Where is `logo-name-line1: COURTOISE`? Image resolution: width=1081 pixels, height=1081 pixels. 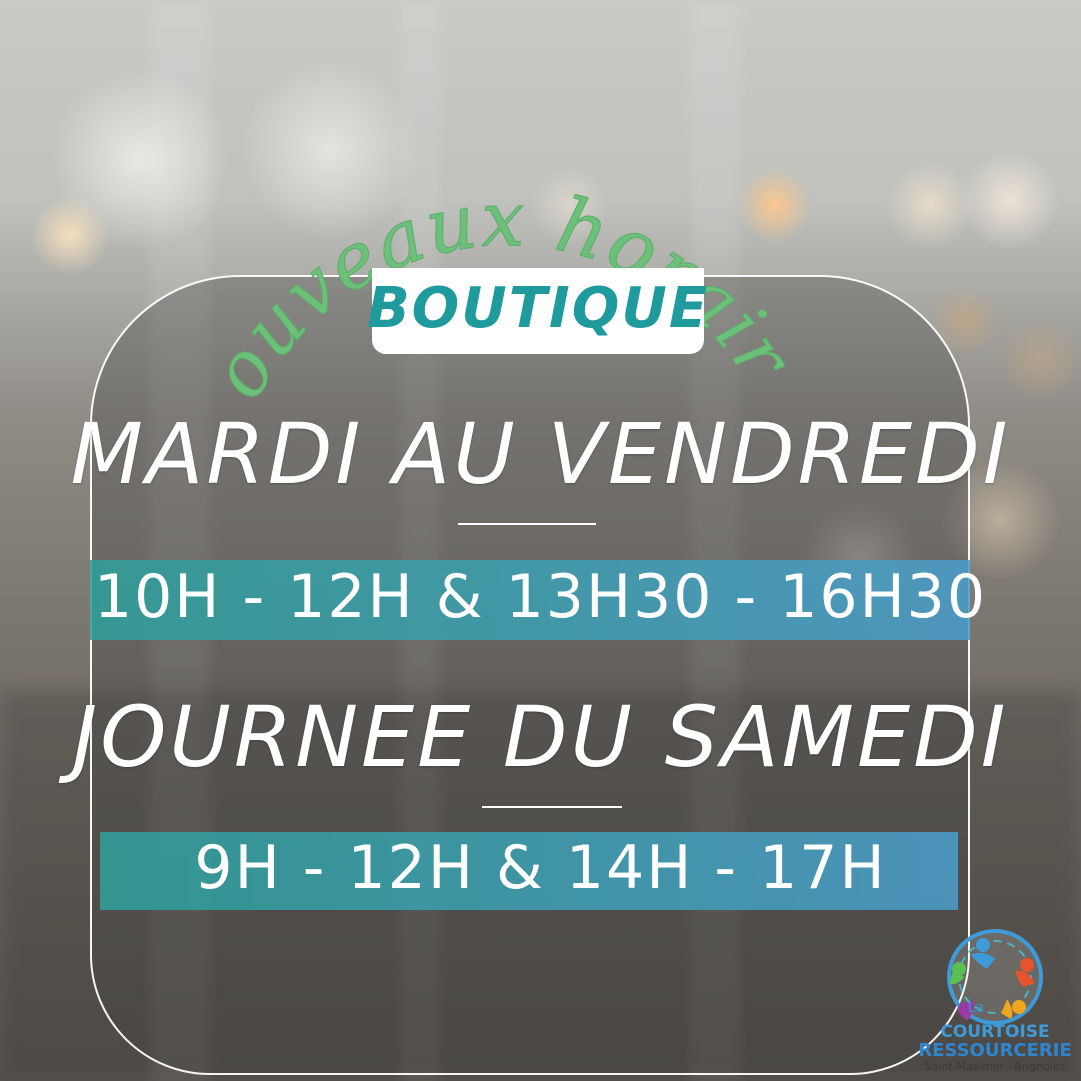 logo-name-line1: COURTOISE is located at coordinates (995, 1032).